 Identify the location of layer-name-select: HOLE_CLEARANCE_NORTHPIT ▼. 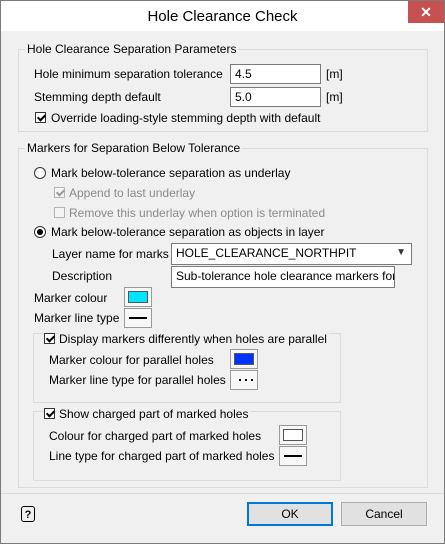
(291, 254).